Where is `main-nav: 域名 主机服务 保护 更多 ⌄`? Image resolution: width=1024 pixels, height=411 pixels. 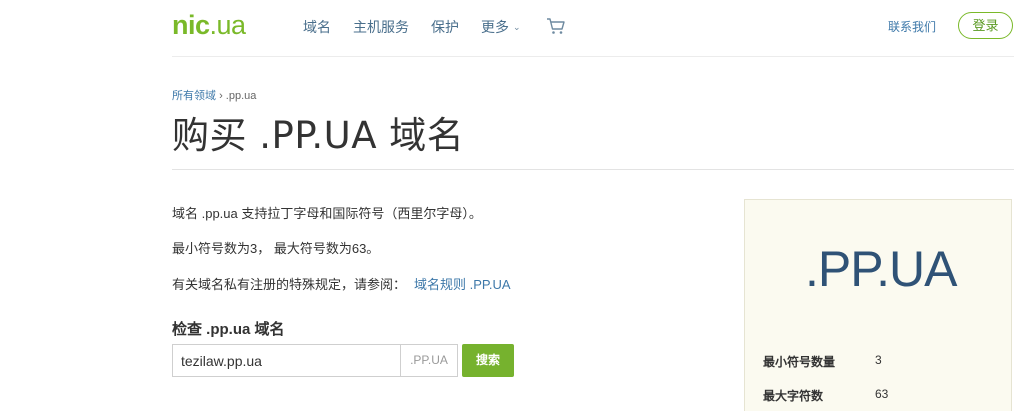
main-nav: 域名 主机服务 保护 更多 ⌄ is located at coordinates (423, 27).